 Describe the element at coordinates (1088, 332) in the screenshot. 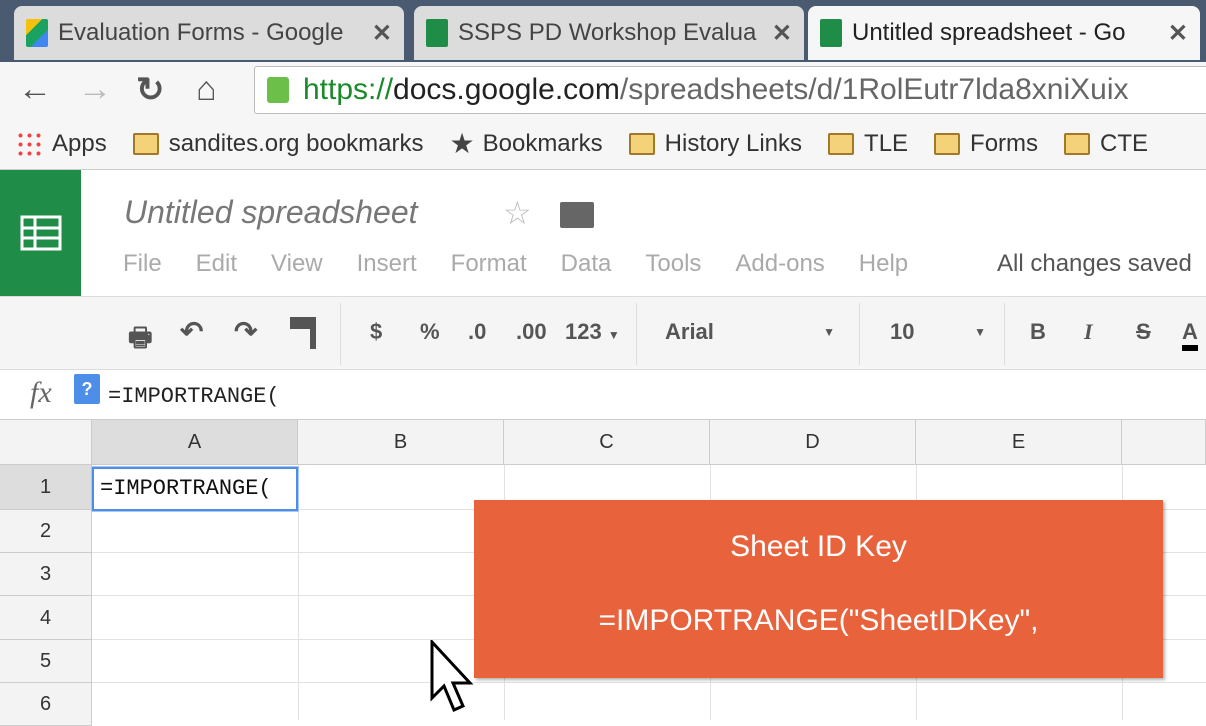

I see `italic-button: I` at that location.